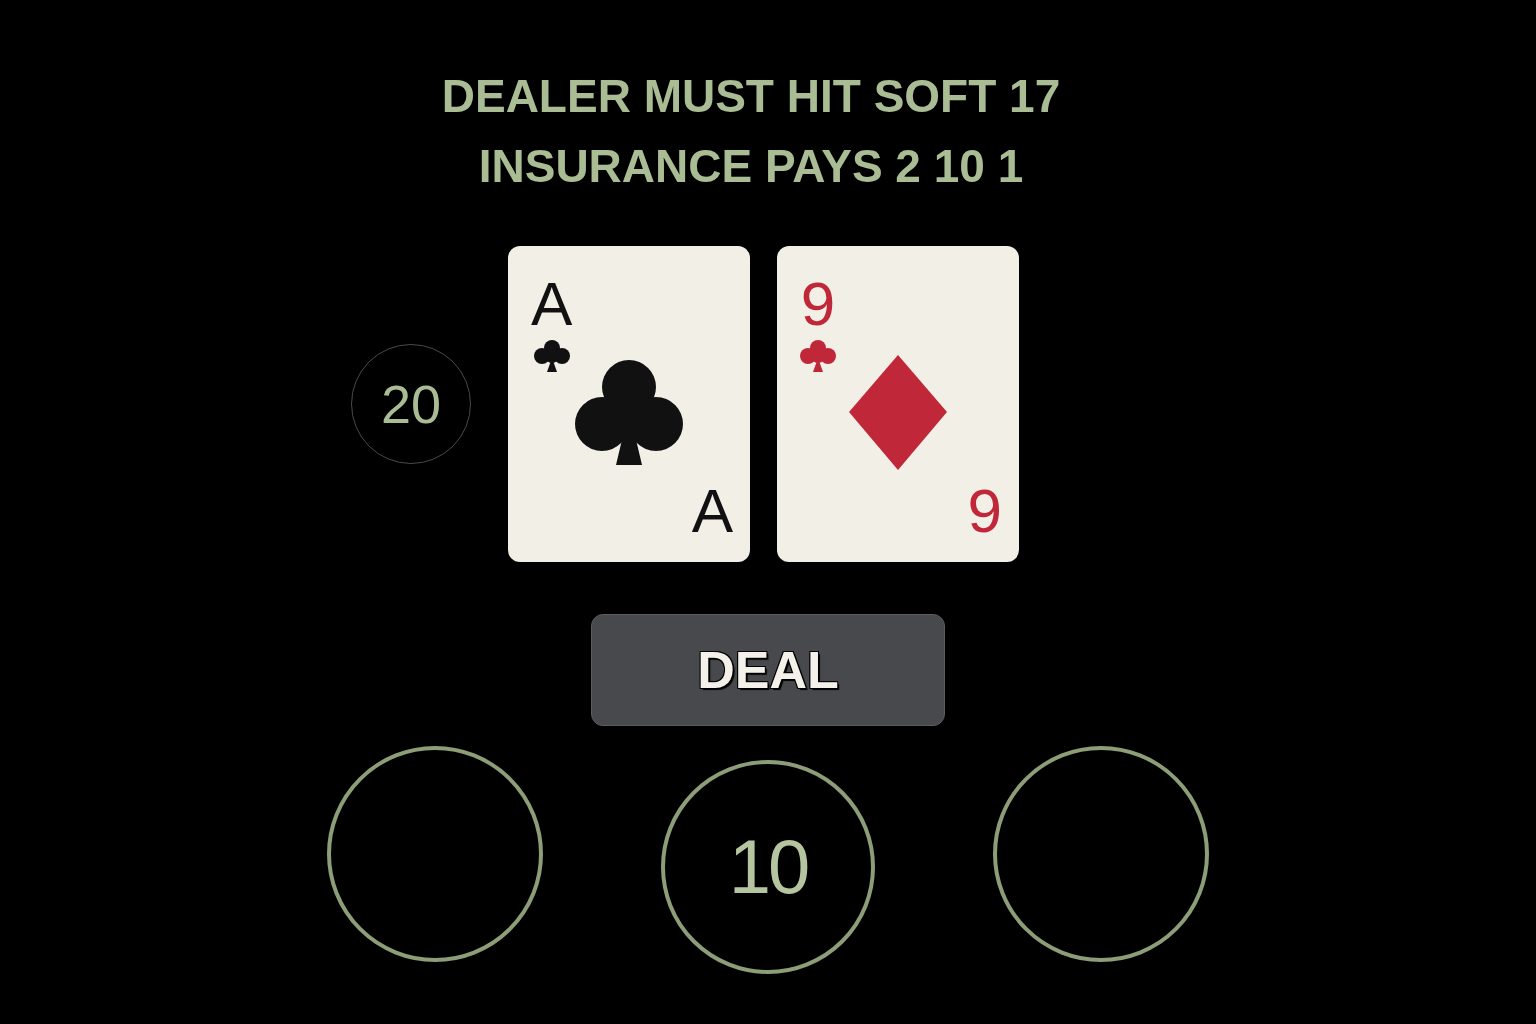 The image size is (1536, 1024). I want to click on rule-text: DEALER MUST HIT SOFT 17, so click(751, 96).